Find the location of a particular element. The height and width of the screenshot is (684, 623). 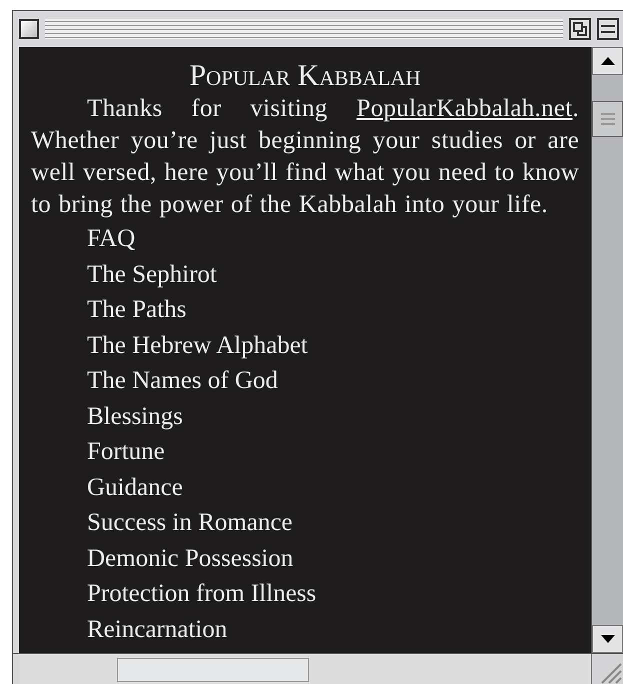

close-box is located at coordinates (29, 29).